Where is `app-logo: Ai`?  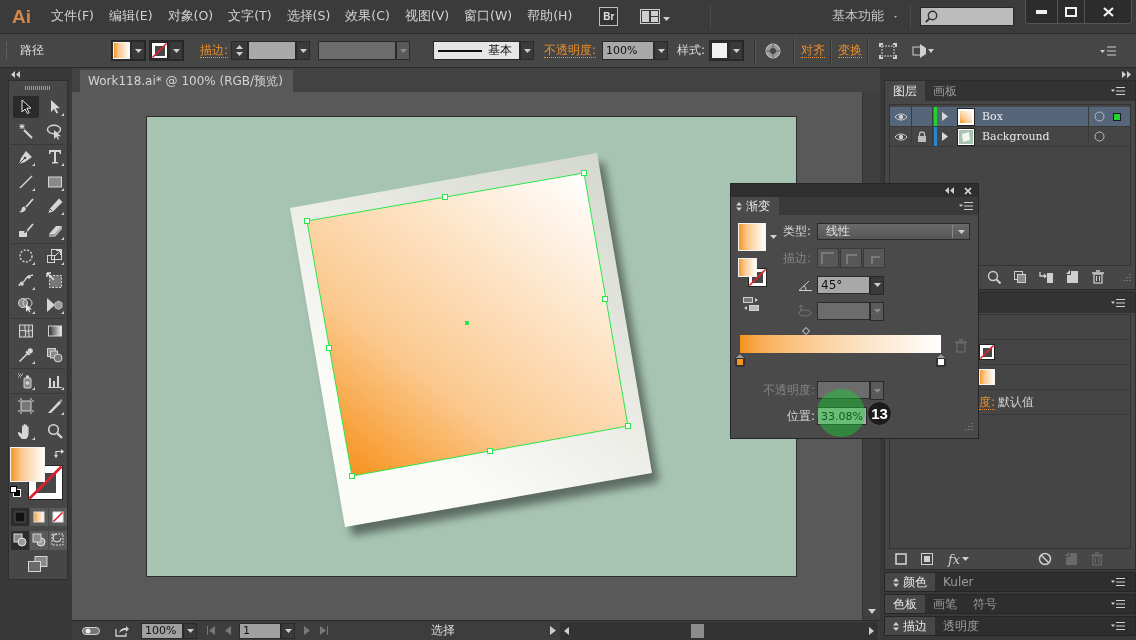
app-logo: Ai is located at coordinates (22, 16).